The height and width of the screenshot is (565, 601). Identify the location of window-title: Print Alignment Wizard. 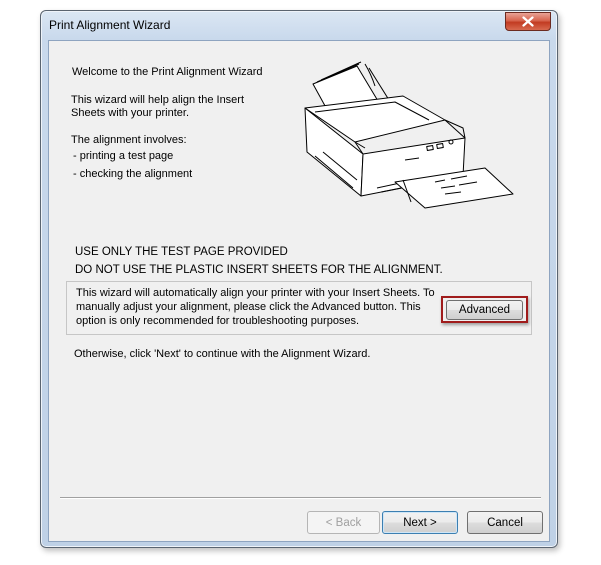
(110, 25).